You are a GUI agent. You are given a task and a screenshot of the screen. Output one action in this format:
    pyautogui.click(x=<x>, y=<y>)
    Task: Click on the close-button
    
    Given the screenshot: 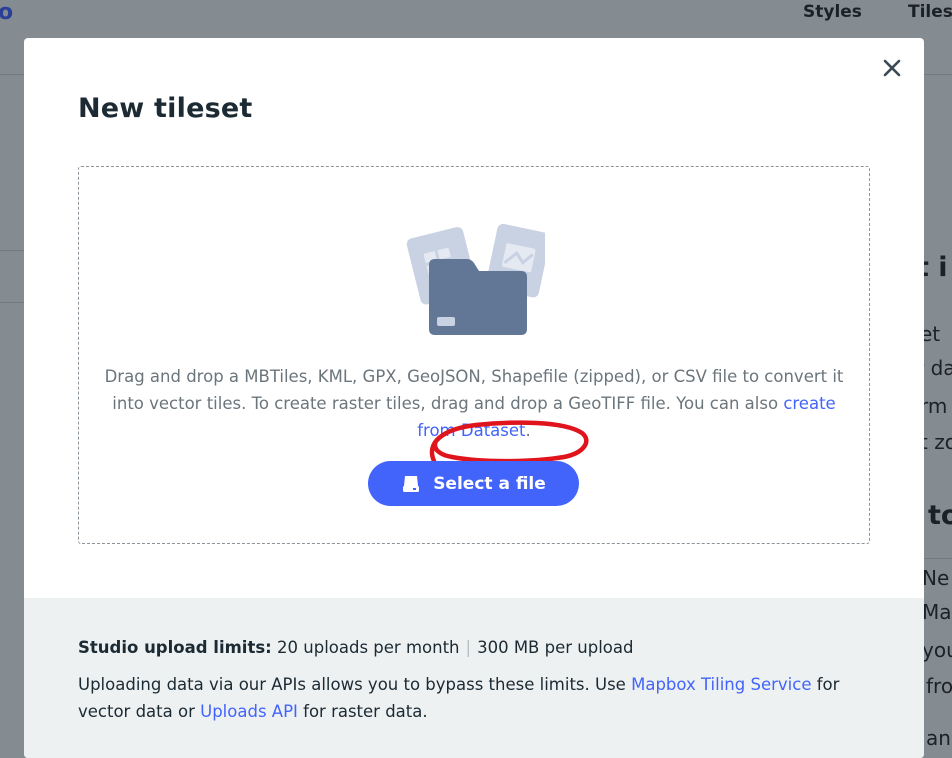 What is the action you would take?
    pyautogui.click(x=892, y=68)
    